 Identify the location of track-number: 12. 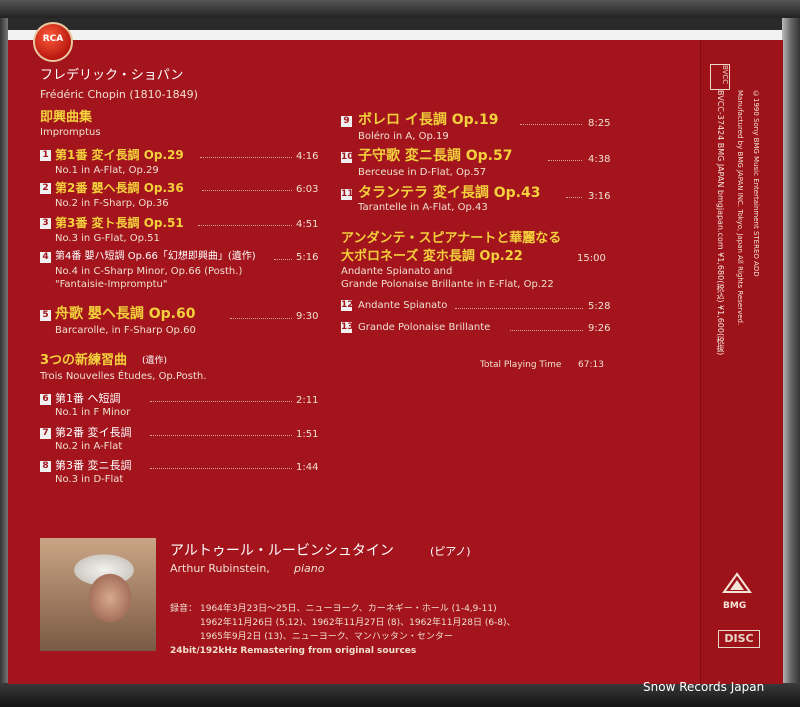
(347, 305).